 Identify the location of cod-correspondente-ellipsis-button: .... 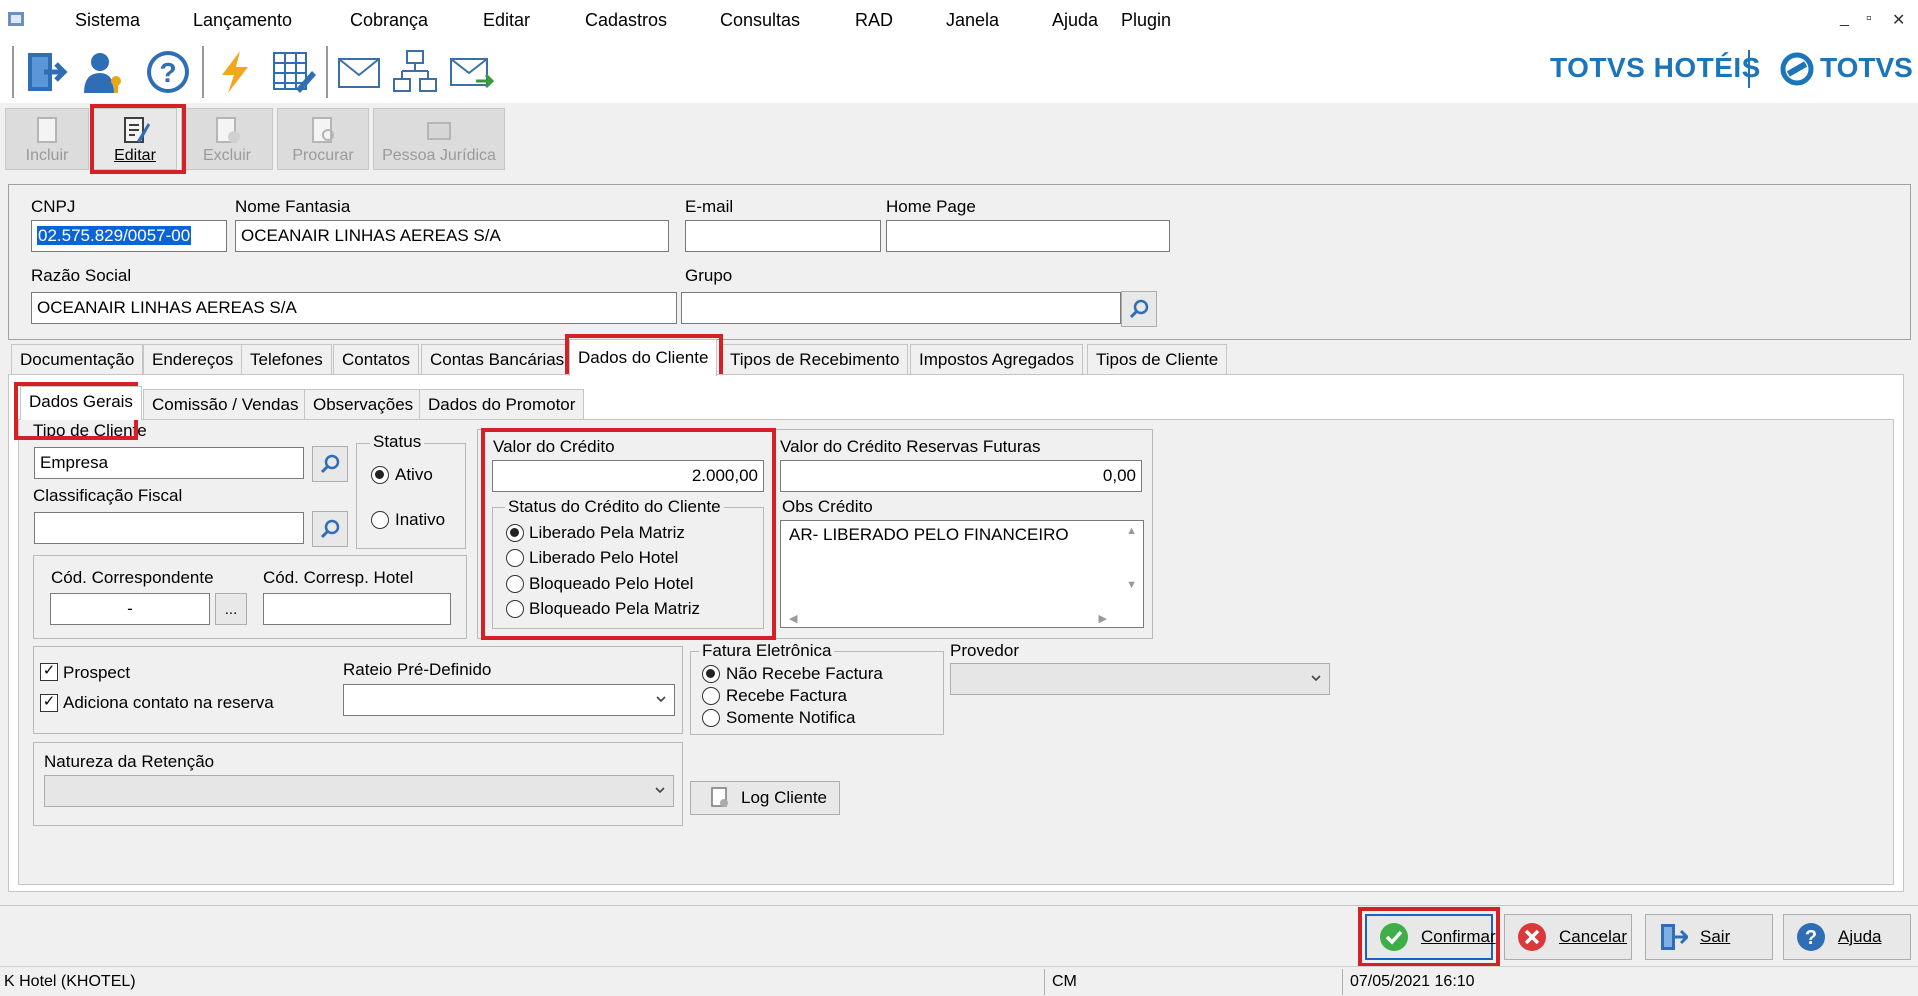
(231, 609).